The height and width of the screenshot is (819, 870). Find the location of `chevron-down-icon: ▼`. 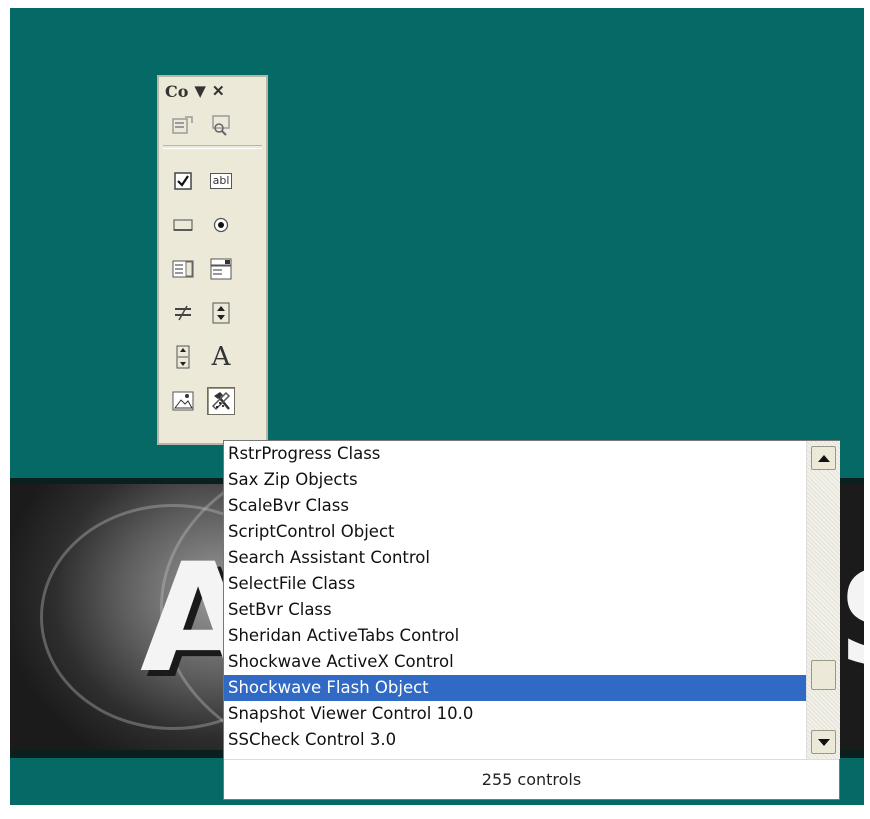

chevron-down-icon: ▼ is located at coordinates (200, 91).